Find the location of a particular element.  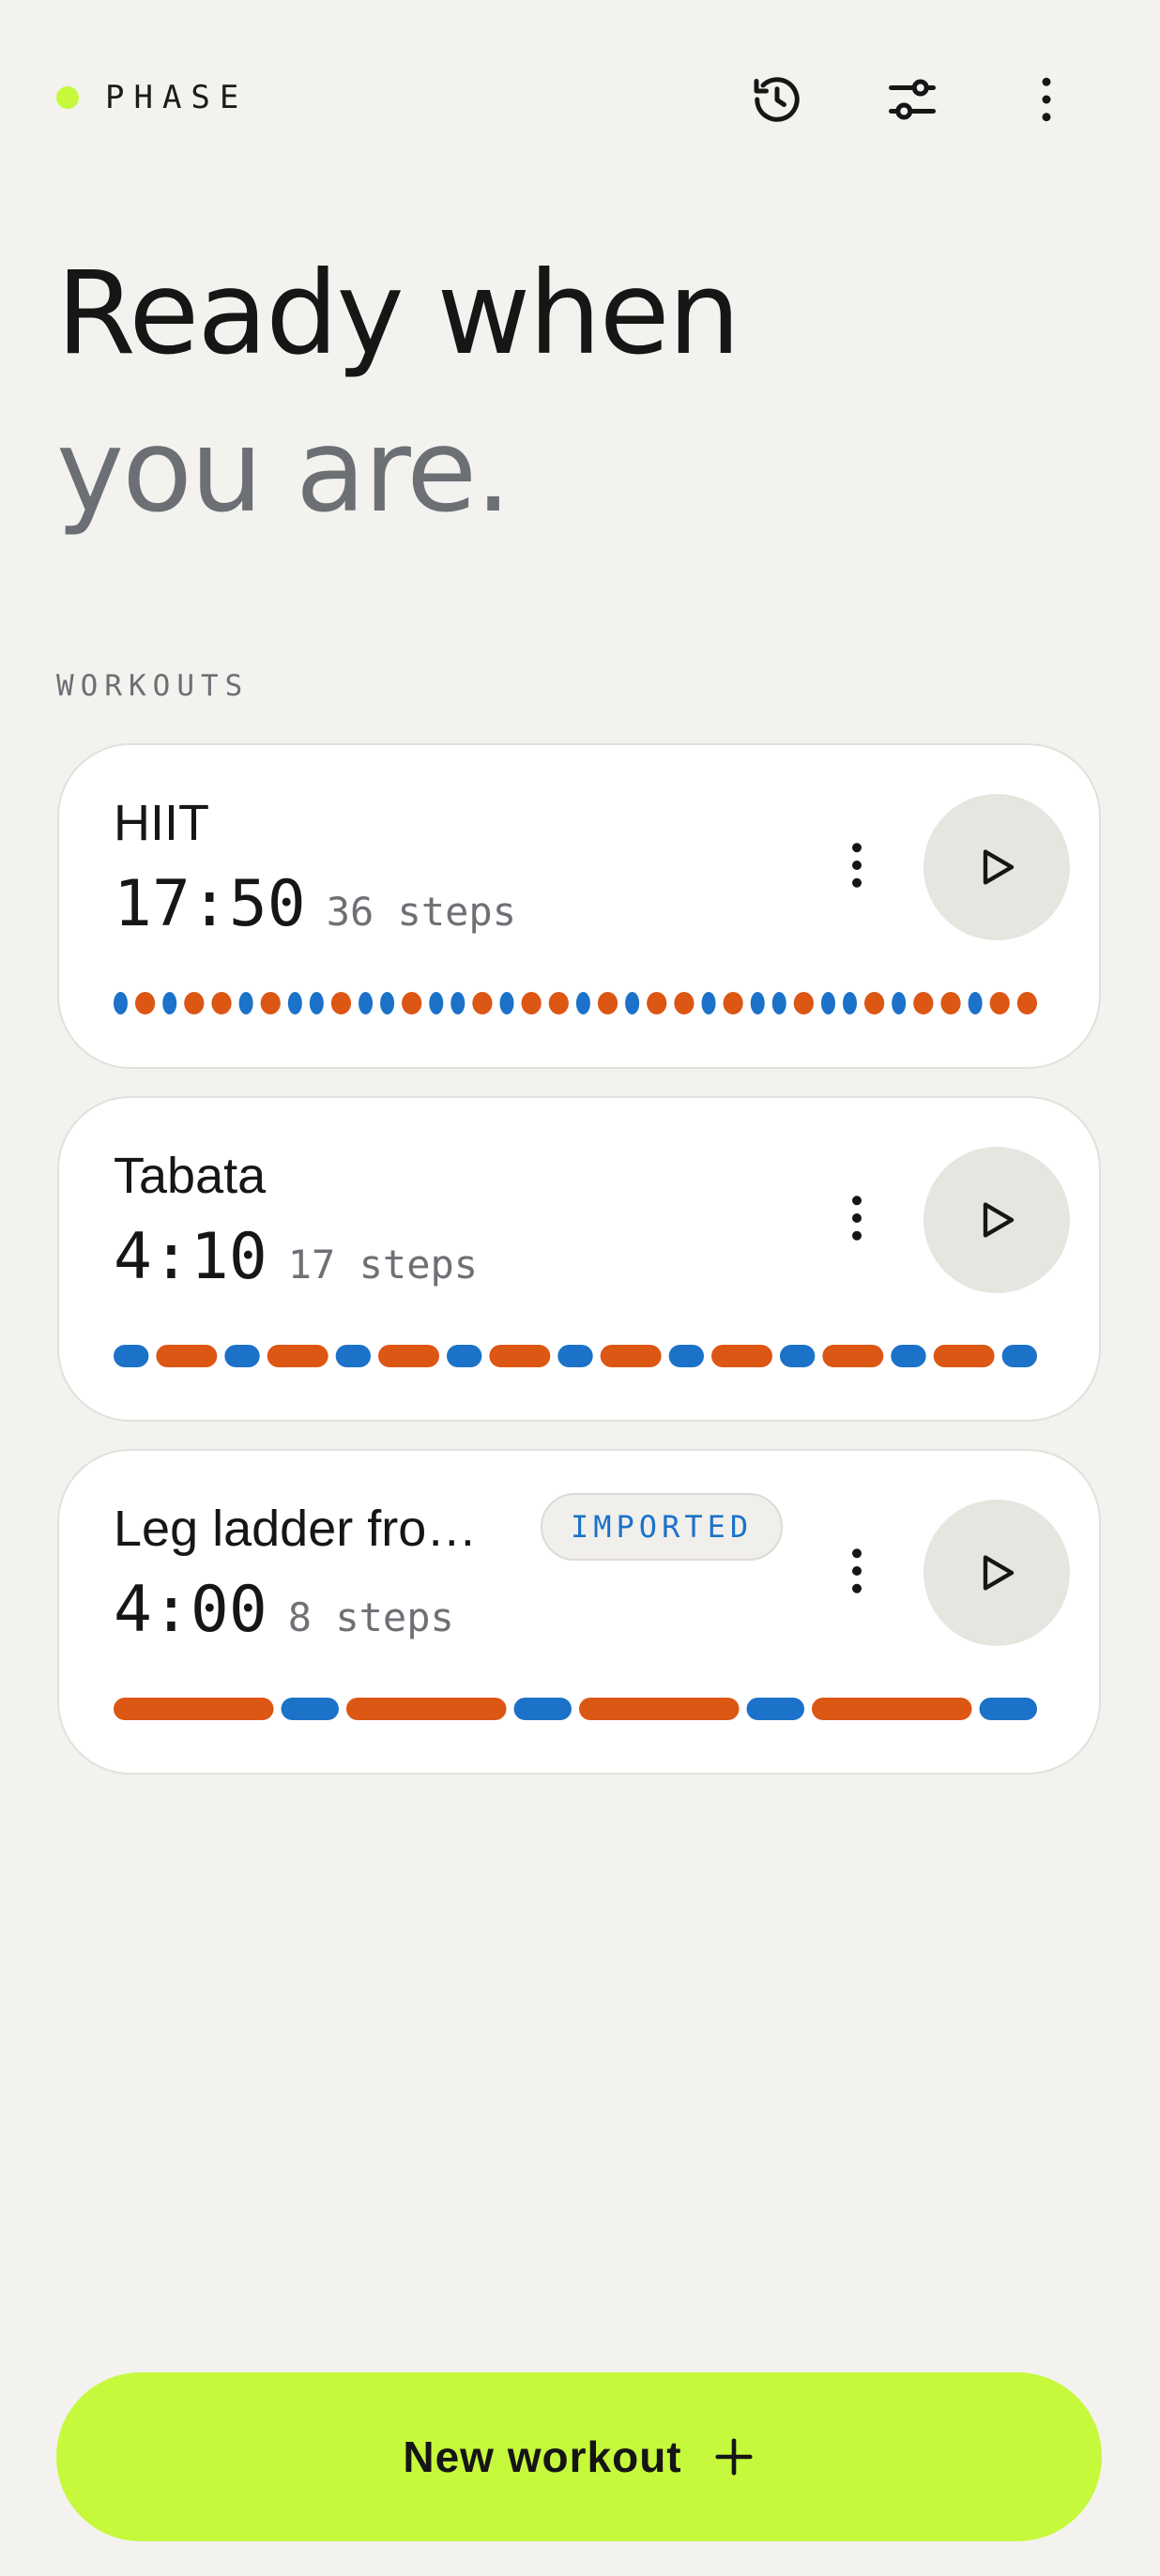

workout-duration: 17:50 36 steps is located at coordinates (315, 904).